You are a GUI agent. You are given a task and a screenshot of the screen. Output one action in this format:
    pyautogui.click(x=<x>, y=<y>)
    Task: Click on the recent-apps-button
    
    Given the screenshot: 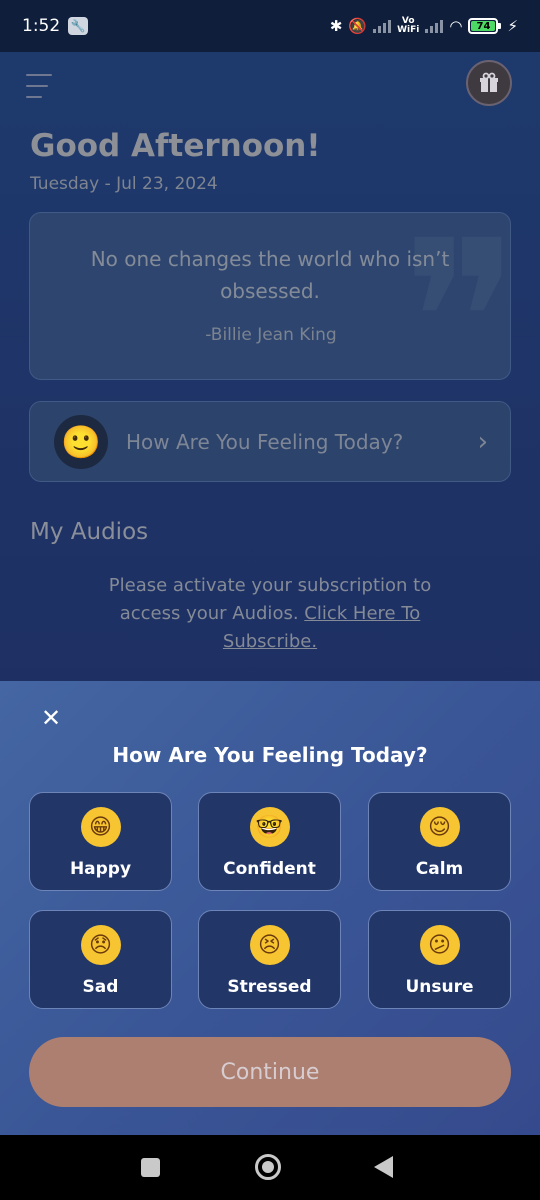 What is the action you would take?
    pyautogui.click(x=150, y=1167)
    